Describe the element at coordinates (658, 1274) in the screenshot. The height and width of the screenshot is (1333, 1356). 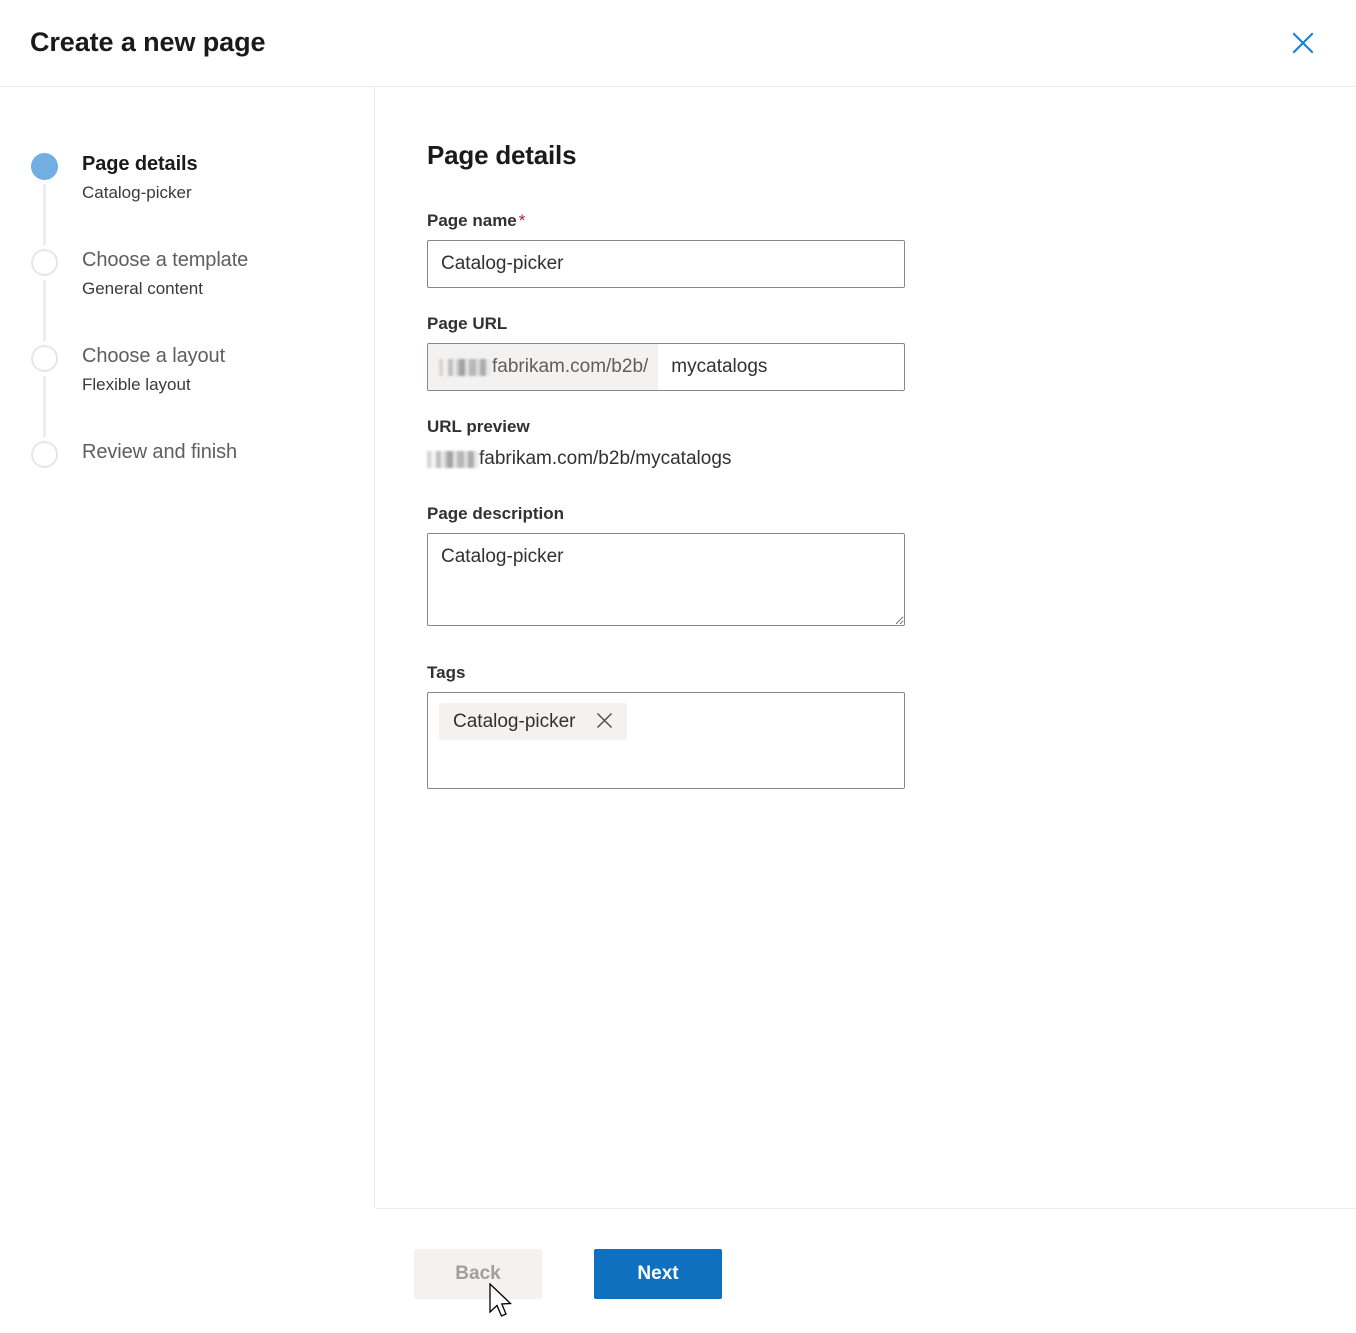
I see `next-button: Next` at that location.